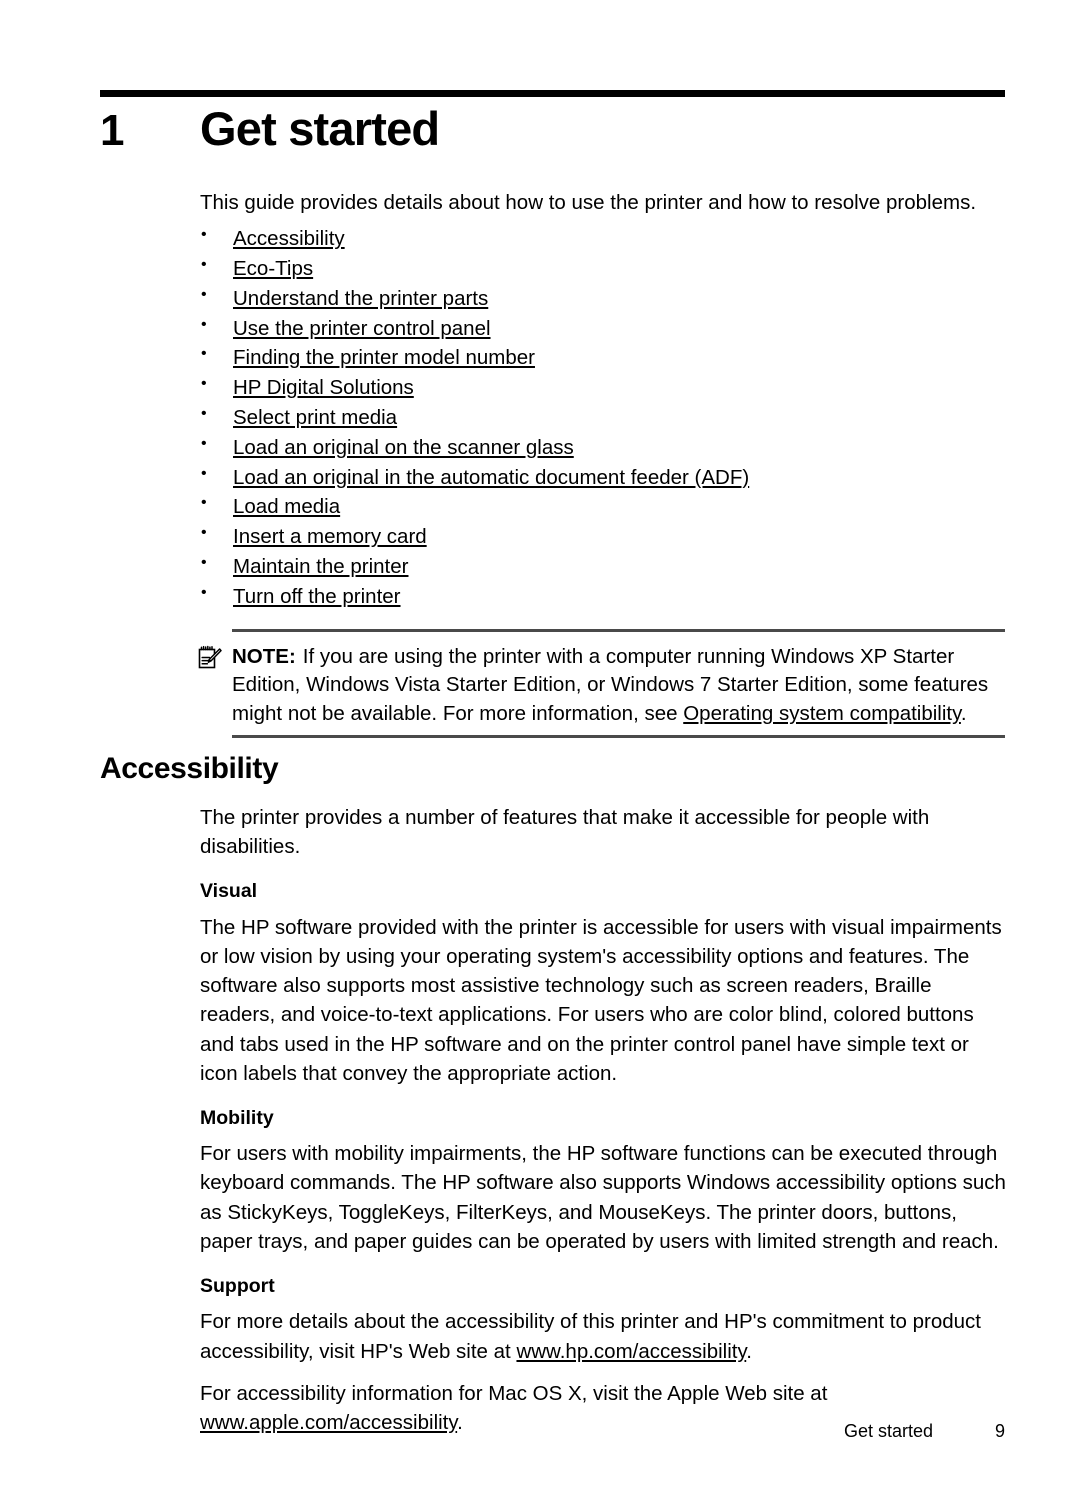 The width and height of the screenshot is (1080, 1495). What do you see at coordinates (229, 891) in the screenshot?
I see `sub-heading-visual: Visual` at bounding box center [229, 891].